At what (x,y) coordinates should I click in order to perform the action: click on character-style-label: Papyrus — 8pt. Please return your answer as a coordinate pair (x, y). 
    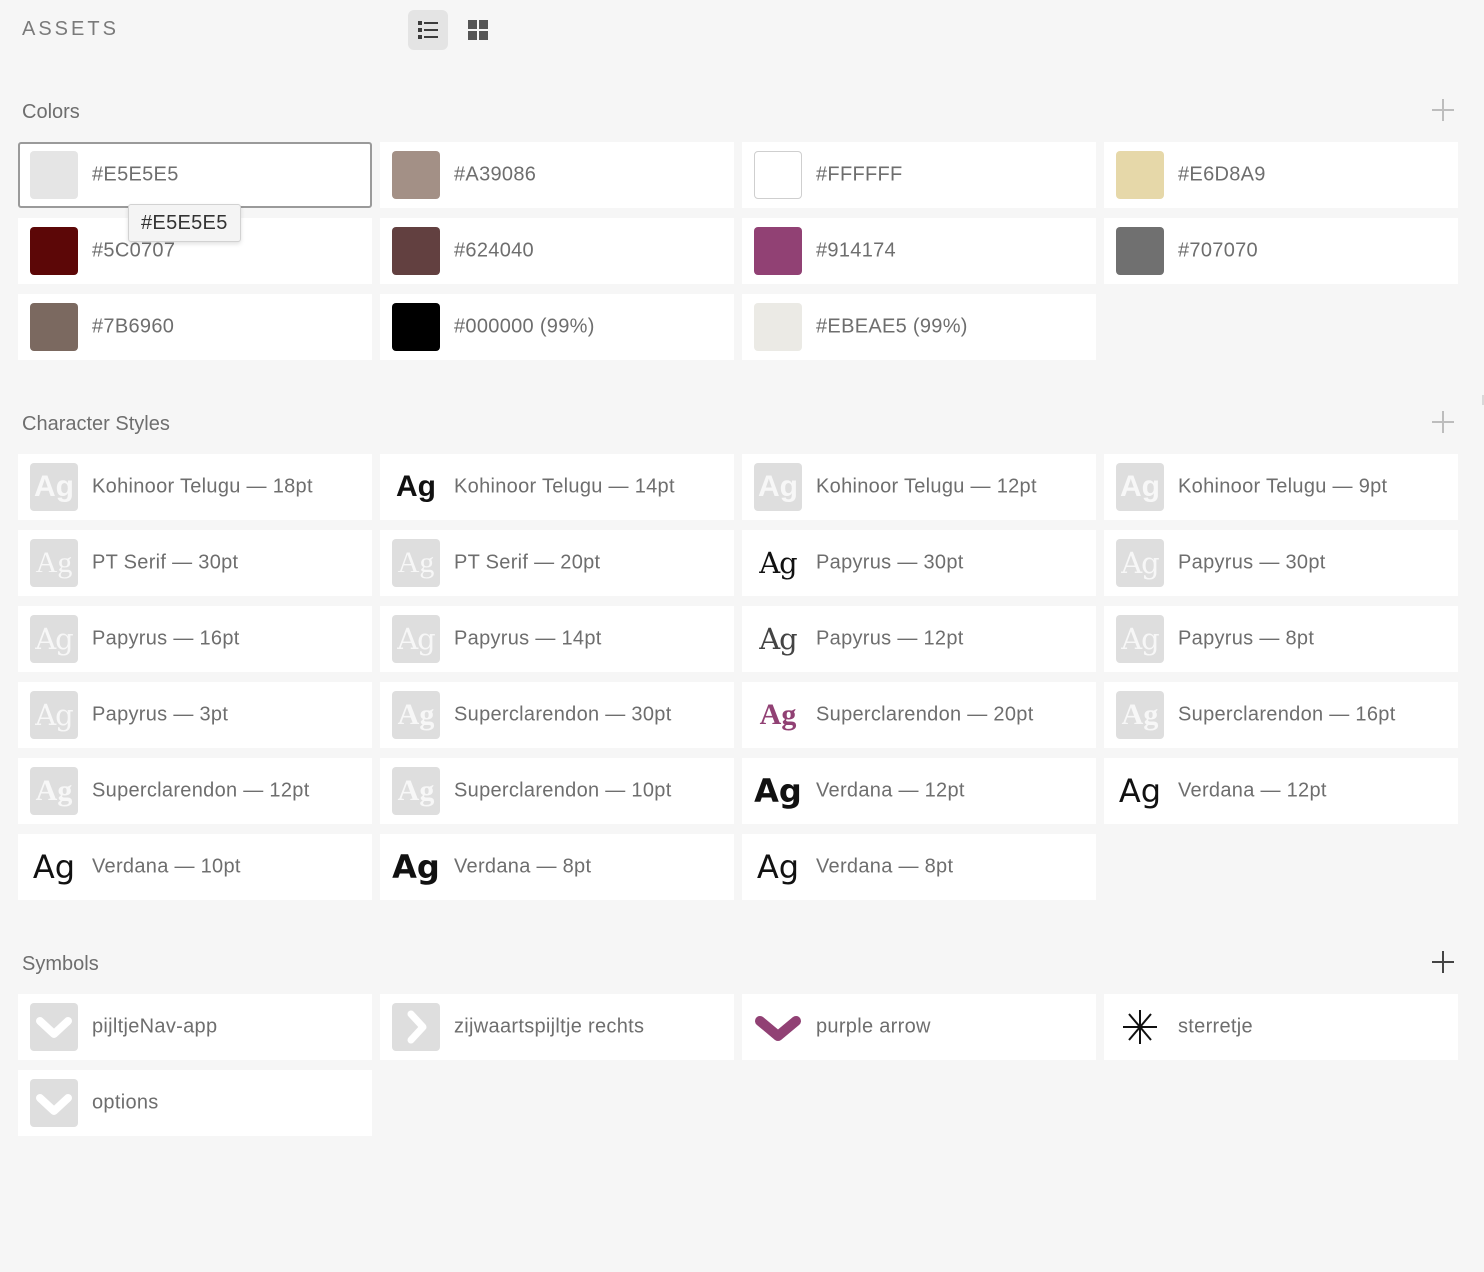
    Looking at the image, I should click on (1246, 638).